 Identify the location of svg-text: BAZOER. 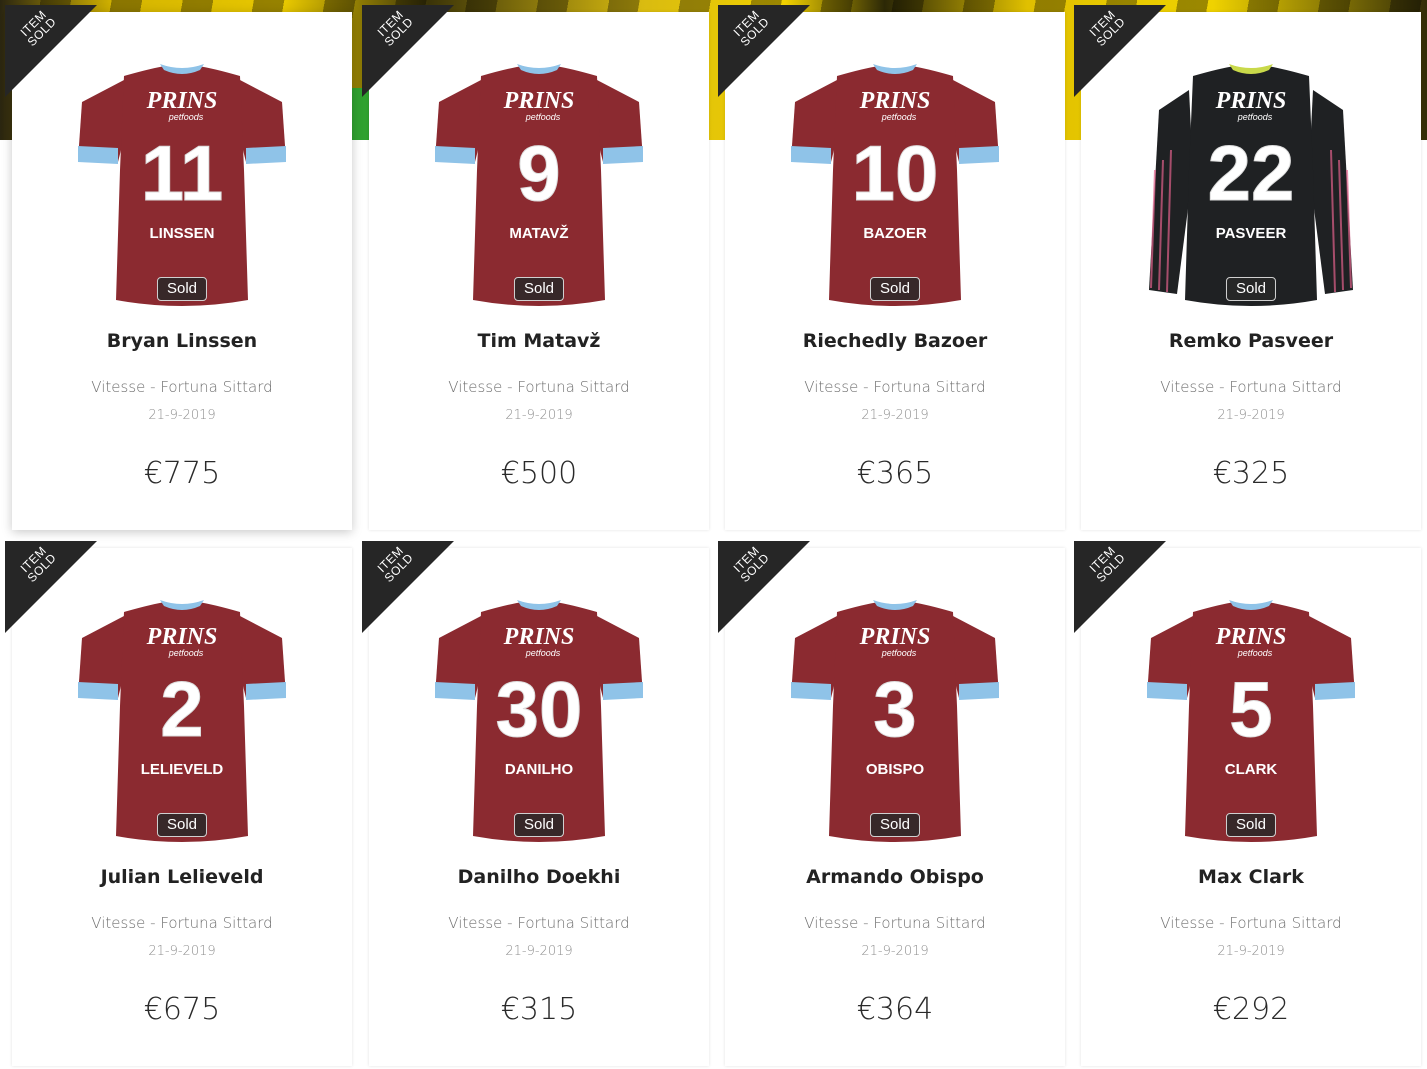
(895, 233).